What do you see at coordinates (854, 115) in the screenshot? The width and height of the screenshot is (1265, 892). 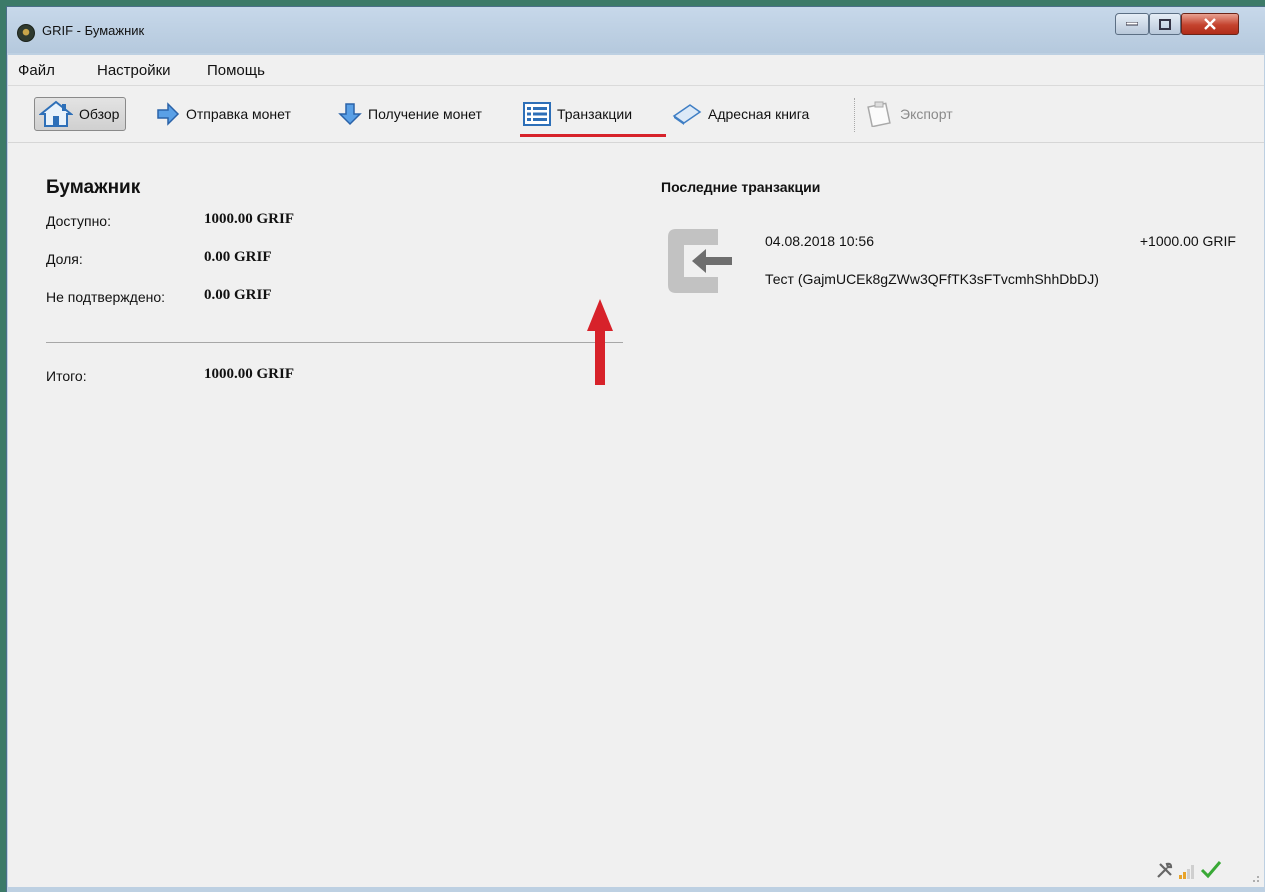 I see `toolbar-separator` at bounding box center [854, 115].